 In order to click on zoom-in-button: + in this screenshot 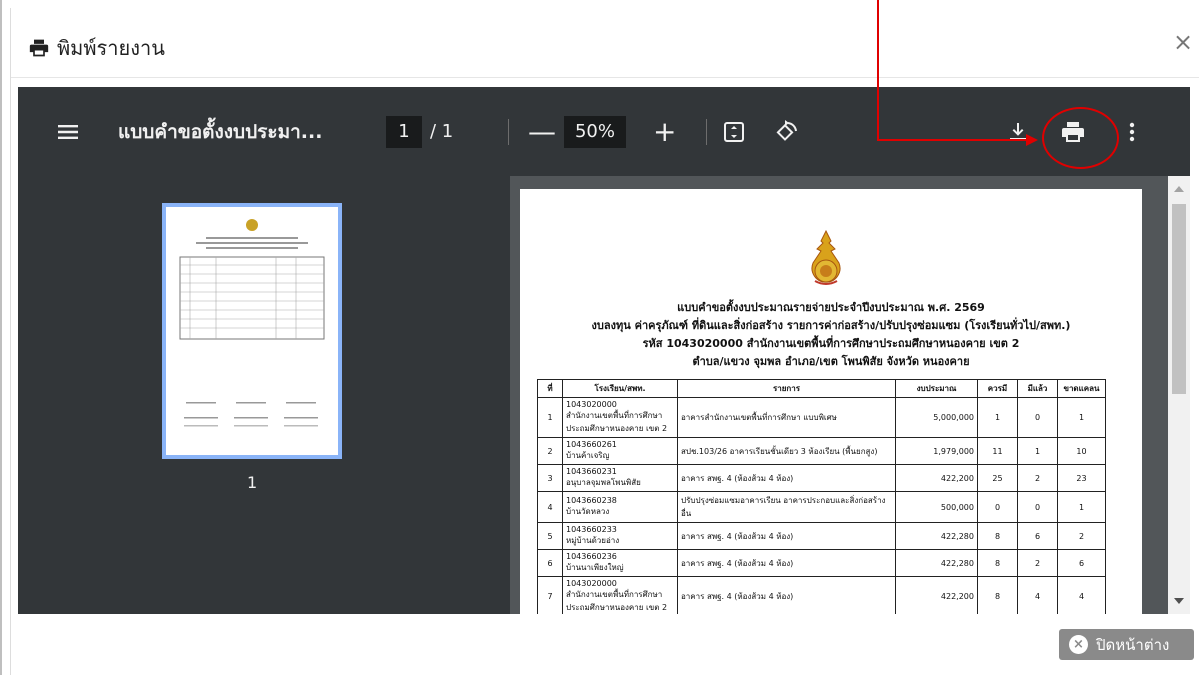, I will do `click(664, 131)`.